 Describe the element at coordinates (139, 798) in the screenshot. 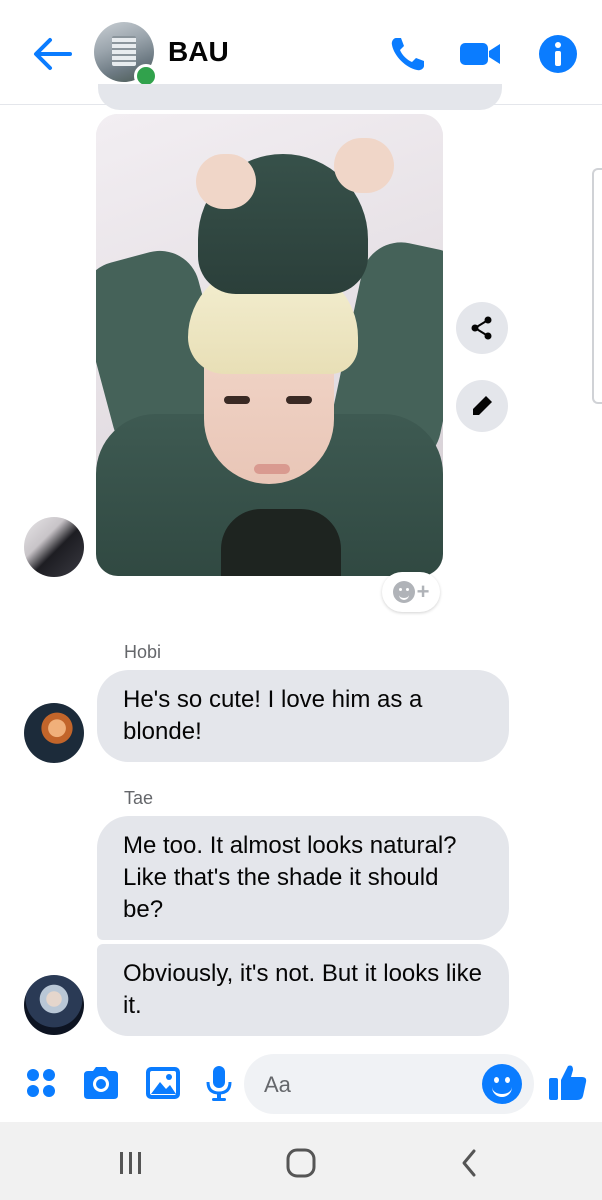

I see `sender-name: Tae` at that location.